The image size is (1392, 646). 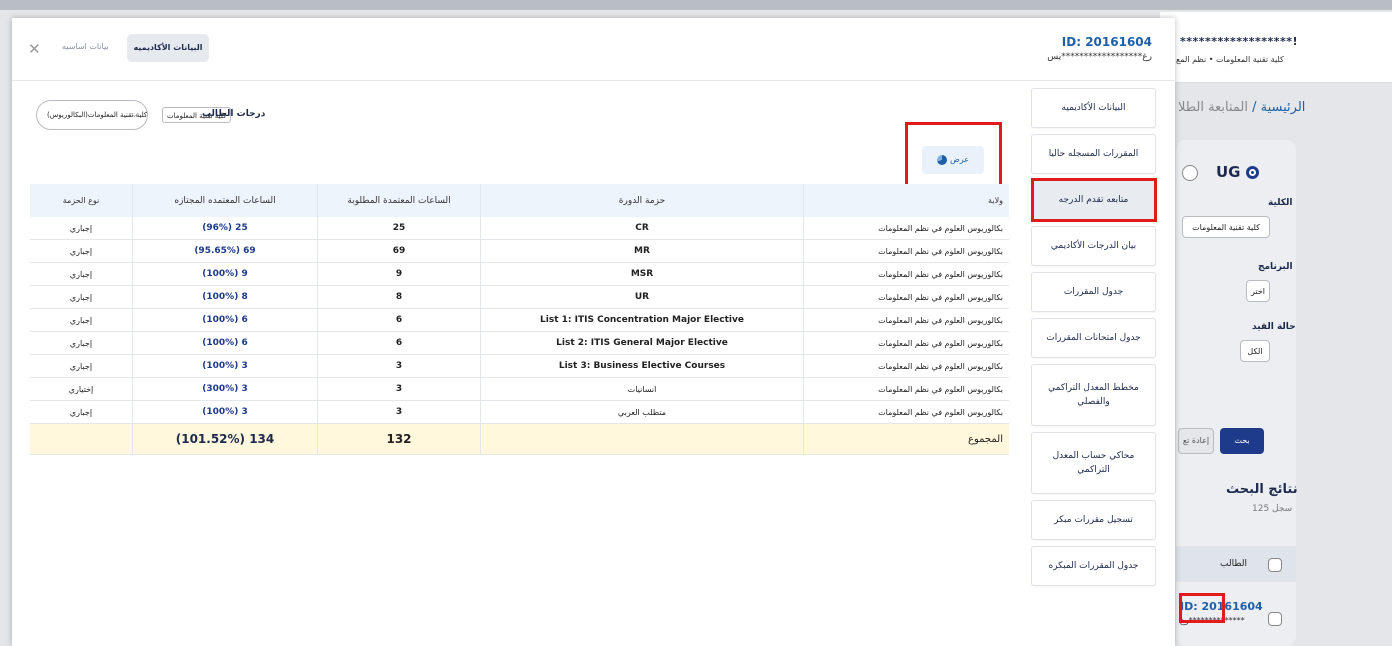 I want to click on column-package: حزمة الدورة, so click(x=642, y=200).